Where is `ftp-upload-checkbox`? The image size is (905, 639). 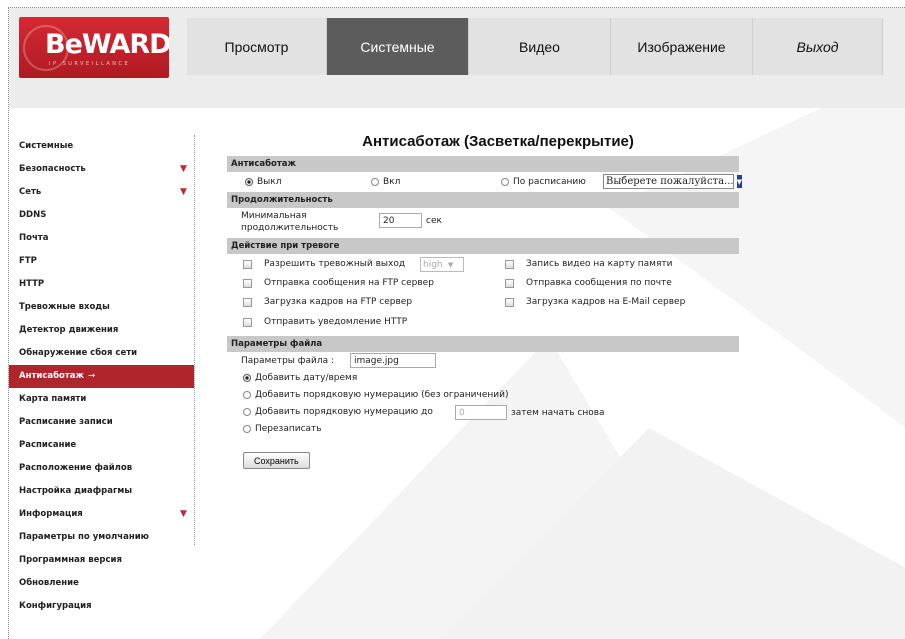
ftp-upload-checkbox is located at coordinates (247, 302).